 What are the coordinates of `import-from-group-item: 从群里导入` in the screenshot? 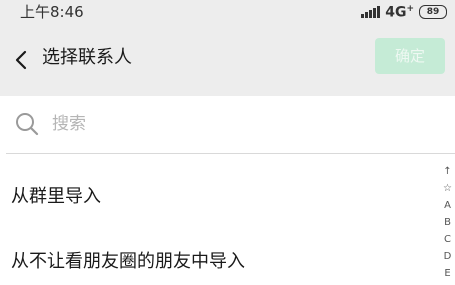 It's located at (215, 197).